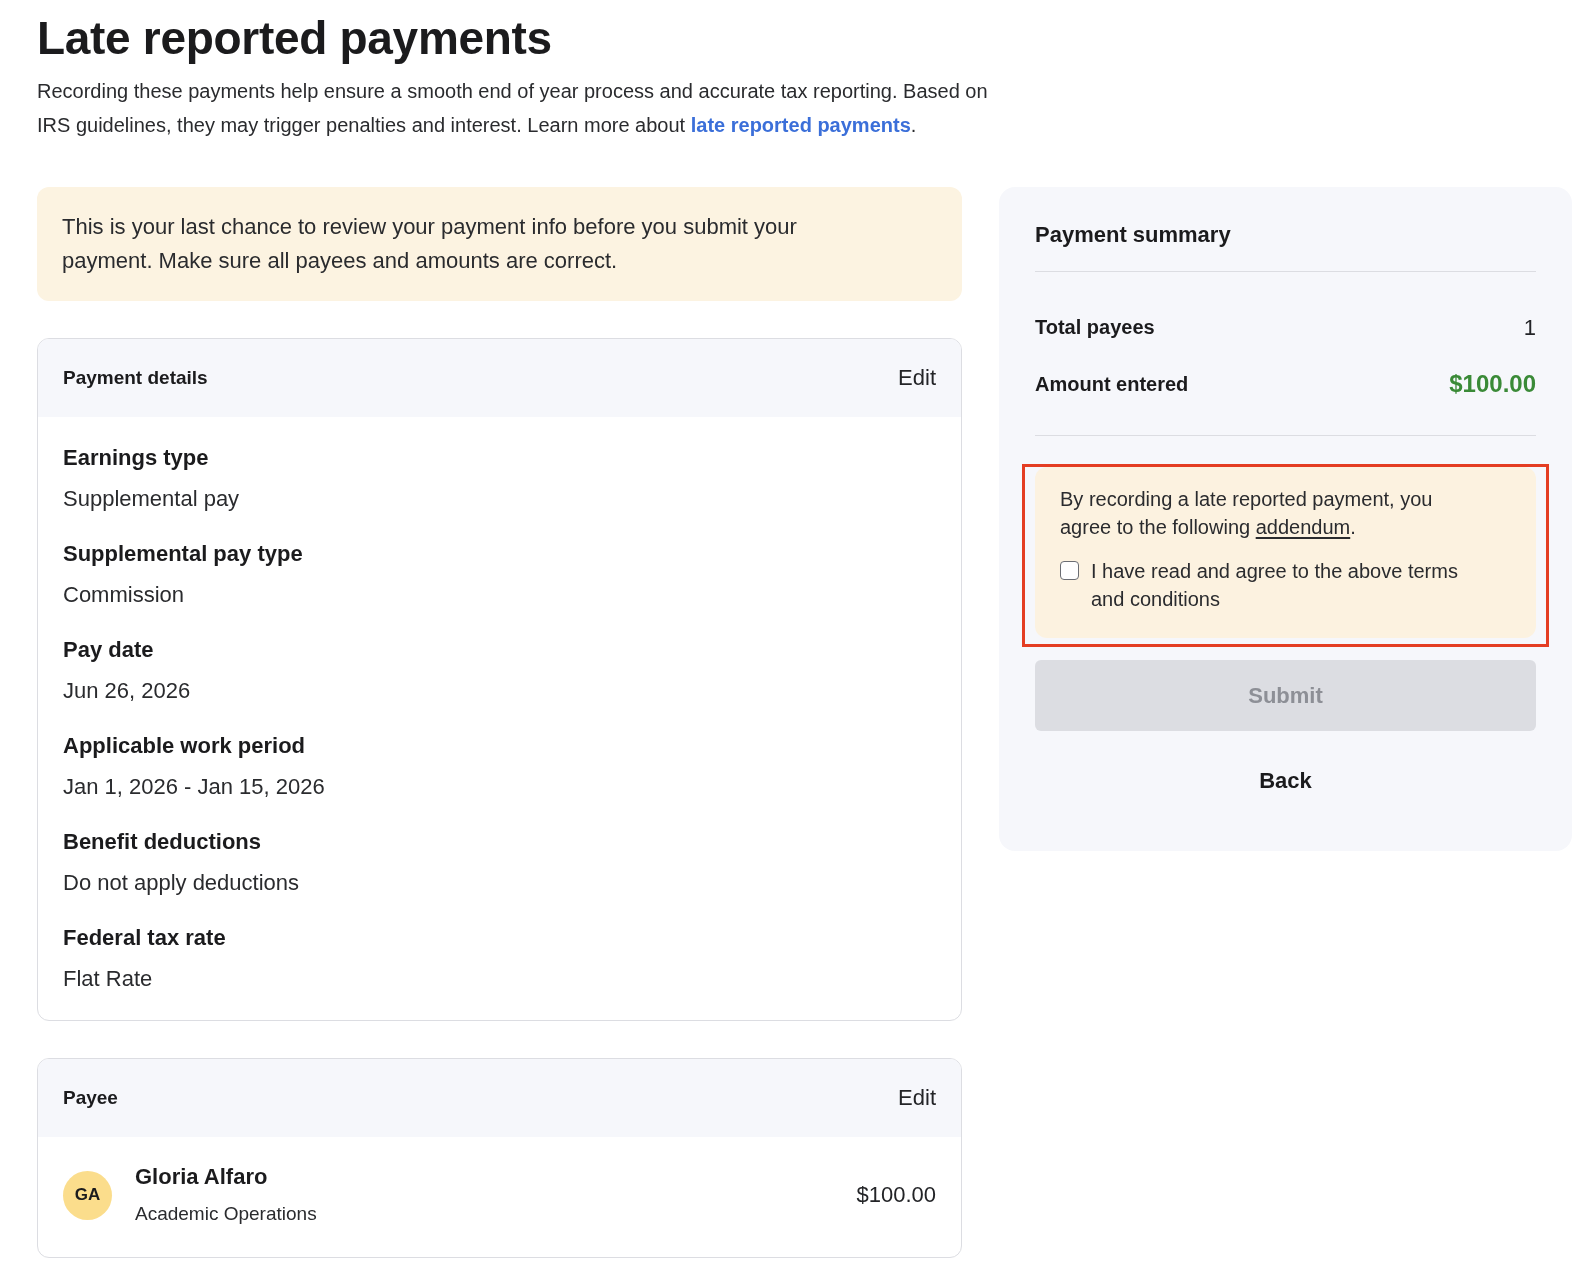 The image size is (1590, 1276). I want to click on field-label: Earnings type, so click(136, 458).